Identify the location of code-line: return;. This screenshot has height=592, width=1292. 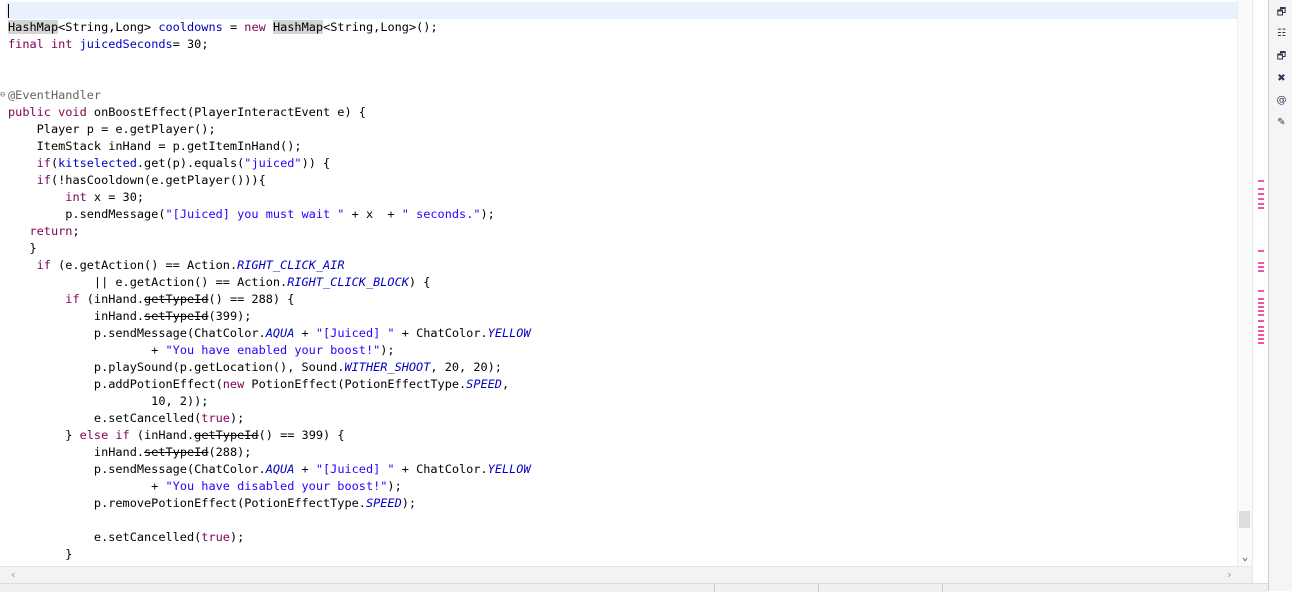
(43, 231).